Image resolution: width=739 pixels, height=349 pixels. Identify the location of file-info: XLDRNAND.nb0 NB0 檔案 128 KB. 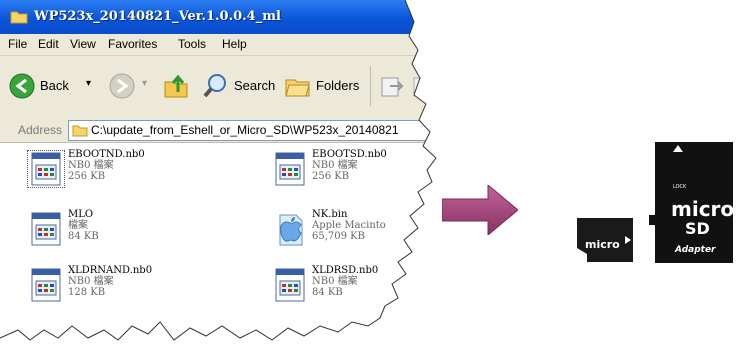
(110, 281).